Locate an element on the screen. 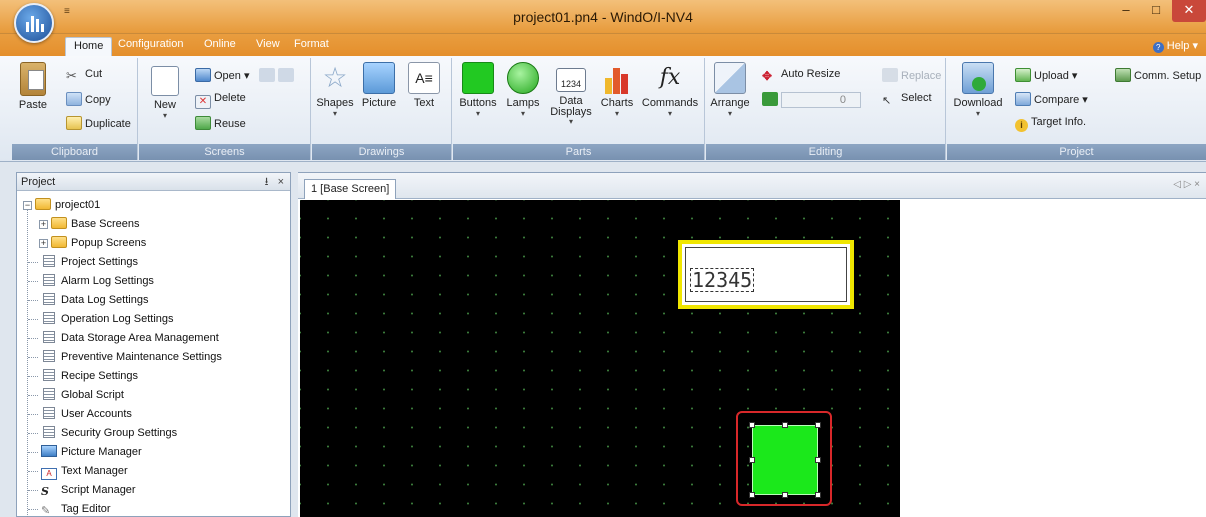 The height and width of the screenshot is (517, 1206). maximize-button: □ is located at coordinates (1156, 11).